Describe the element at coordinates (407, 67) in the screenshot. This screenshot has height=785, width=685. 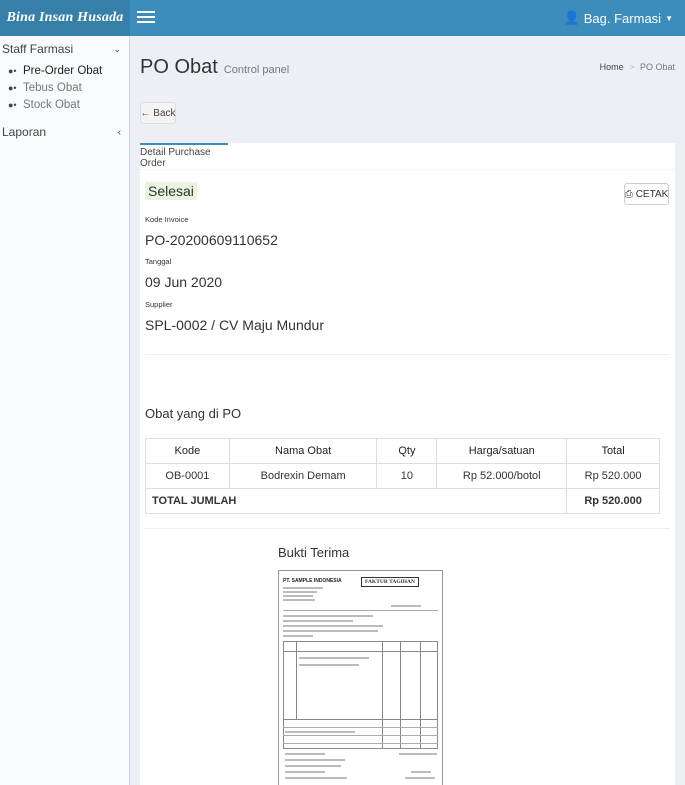
I see `page-header: PO Obat Control panel Home > PO Obat` at that location.